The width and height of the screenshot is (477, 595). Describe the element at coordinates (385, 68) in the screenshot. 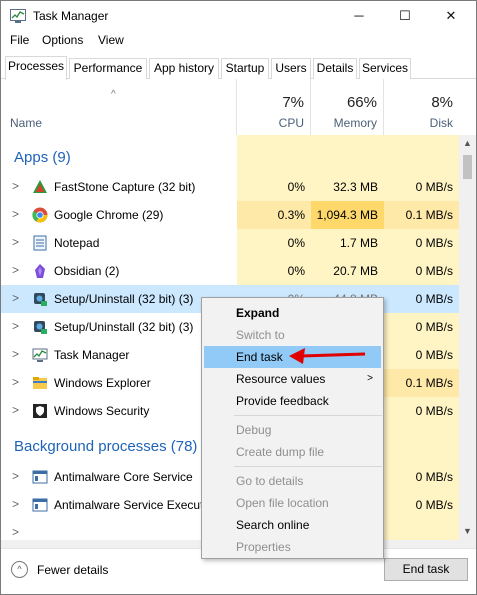

I see `tab-services: Services` at that location.